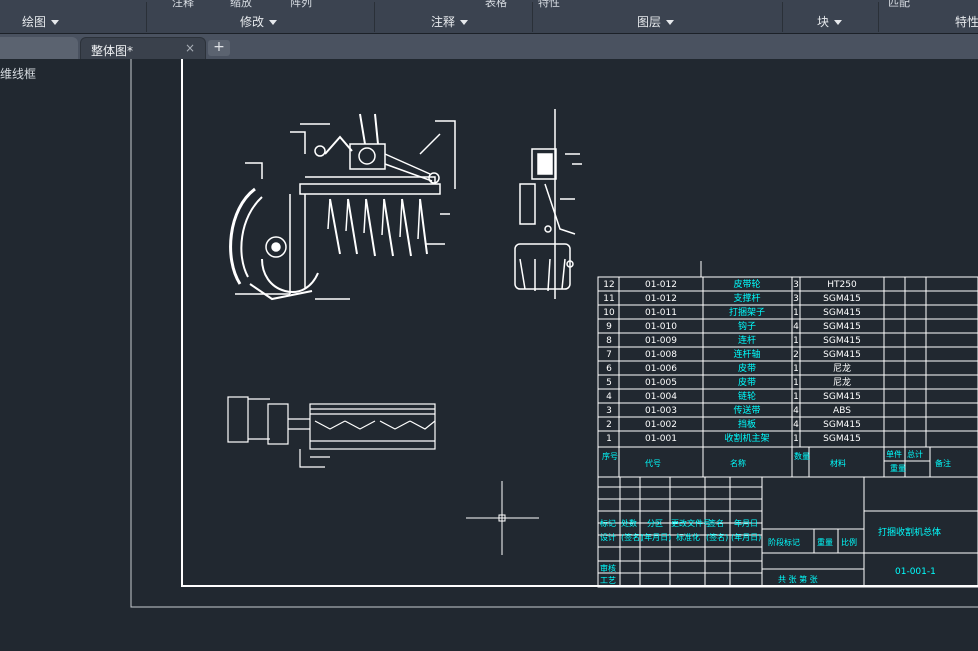  I want to click on parts-cell: 连杆轴, so click(746, 354).